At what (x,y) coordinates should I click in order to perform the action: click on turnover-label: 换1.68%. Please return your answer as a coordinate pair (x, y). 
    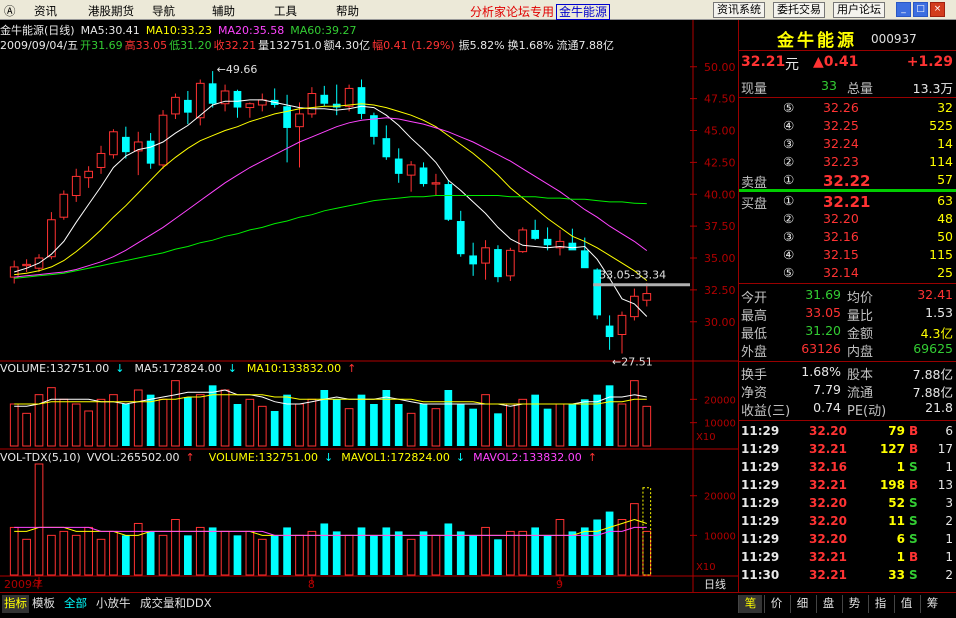
    Looking at the image, I should click on (530, 45).